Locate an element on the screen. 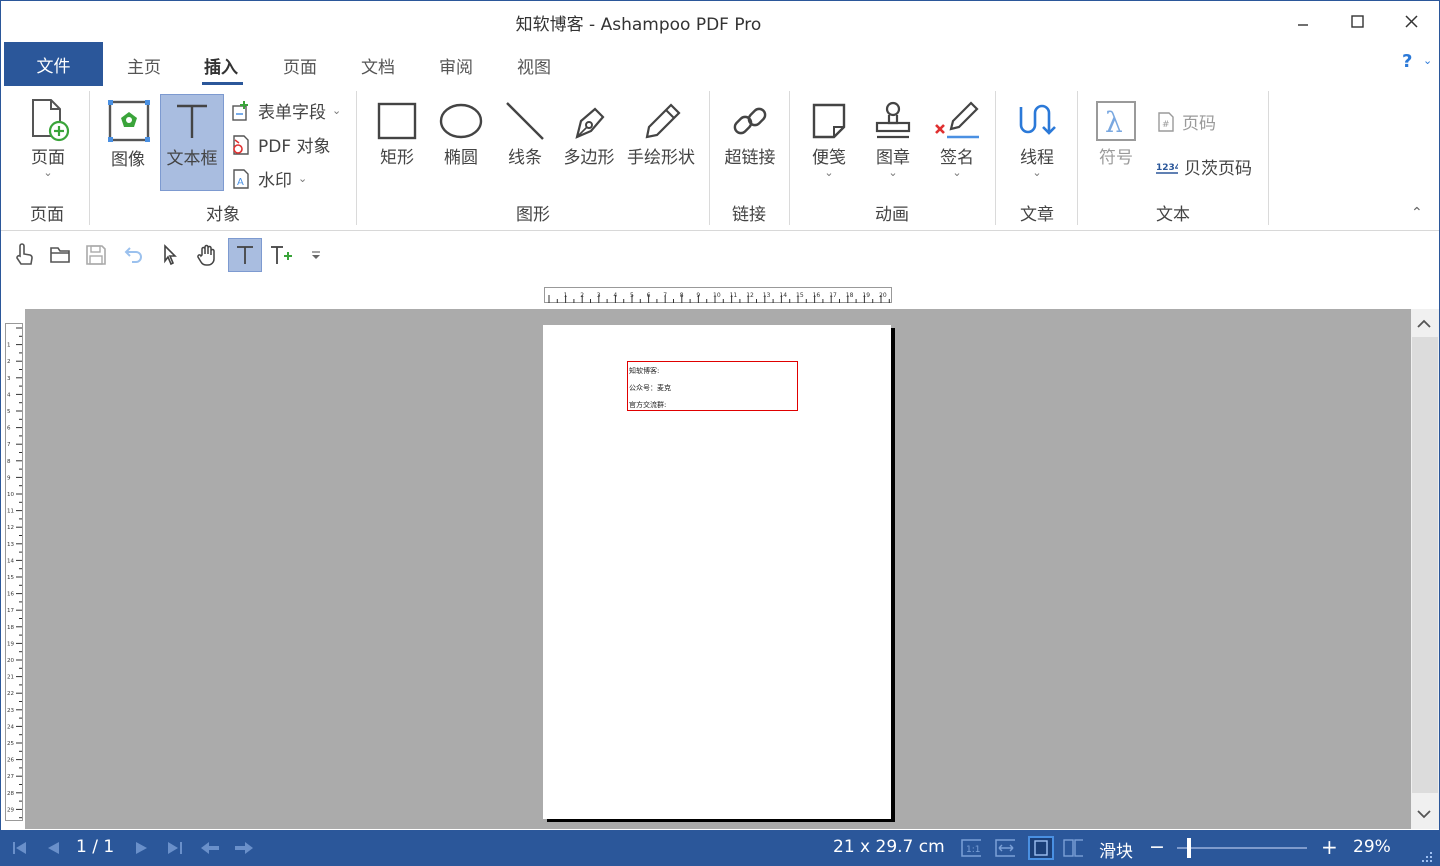  svg-text: 15 is located at coordinates (800, 295).